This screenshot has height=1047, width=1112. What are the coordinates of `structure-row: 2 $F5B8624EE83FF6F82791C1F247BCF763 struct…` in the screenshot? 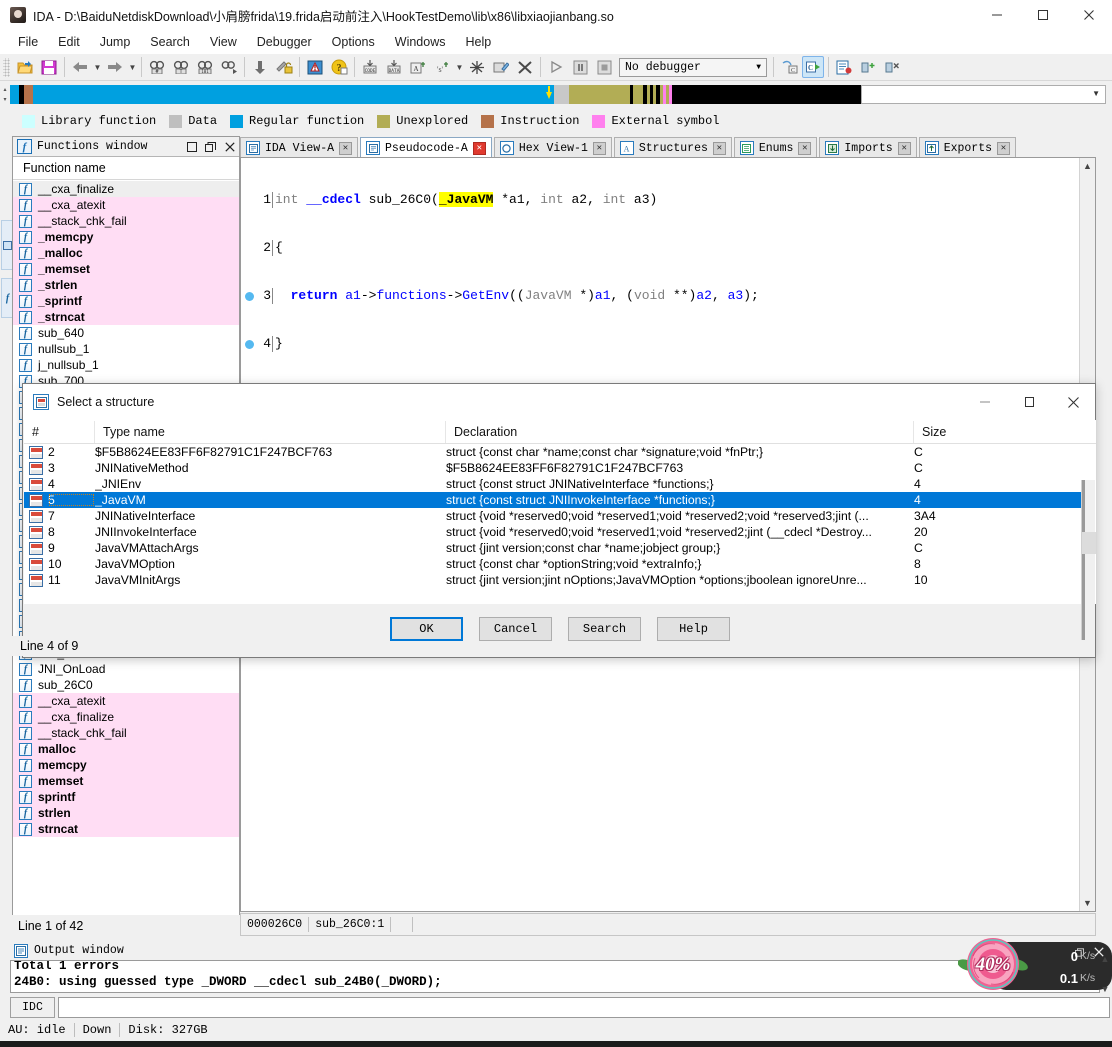 It's located at (552, 452).